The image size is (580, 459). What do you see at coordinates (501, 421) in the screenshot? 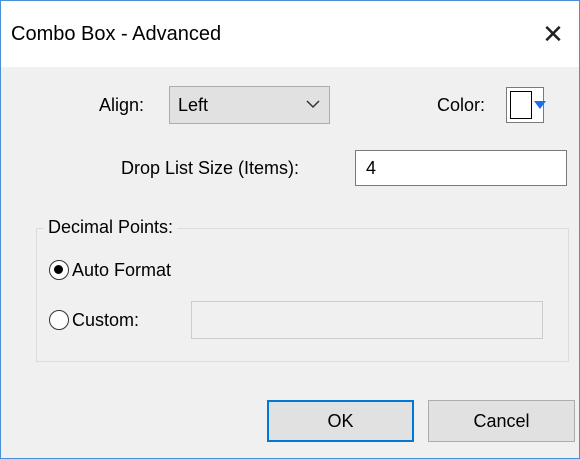
I see `cancel-button: Cancel` at bounding box center [501, 421].